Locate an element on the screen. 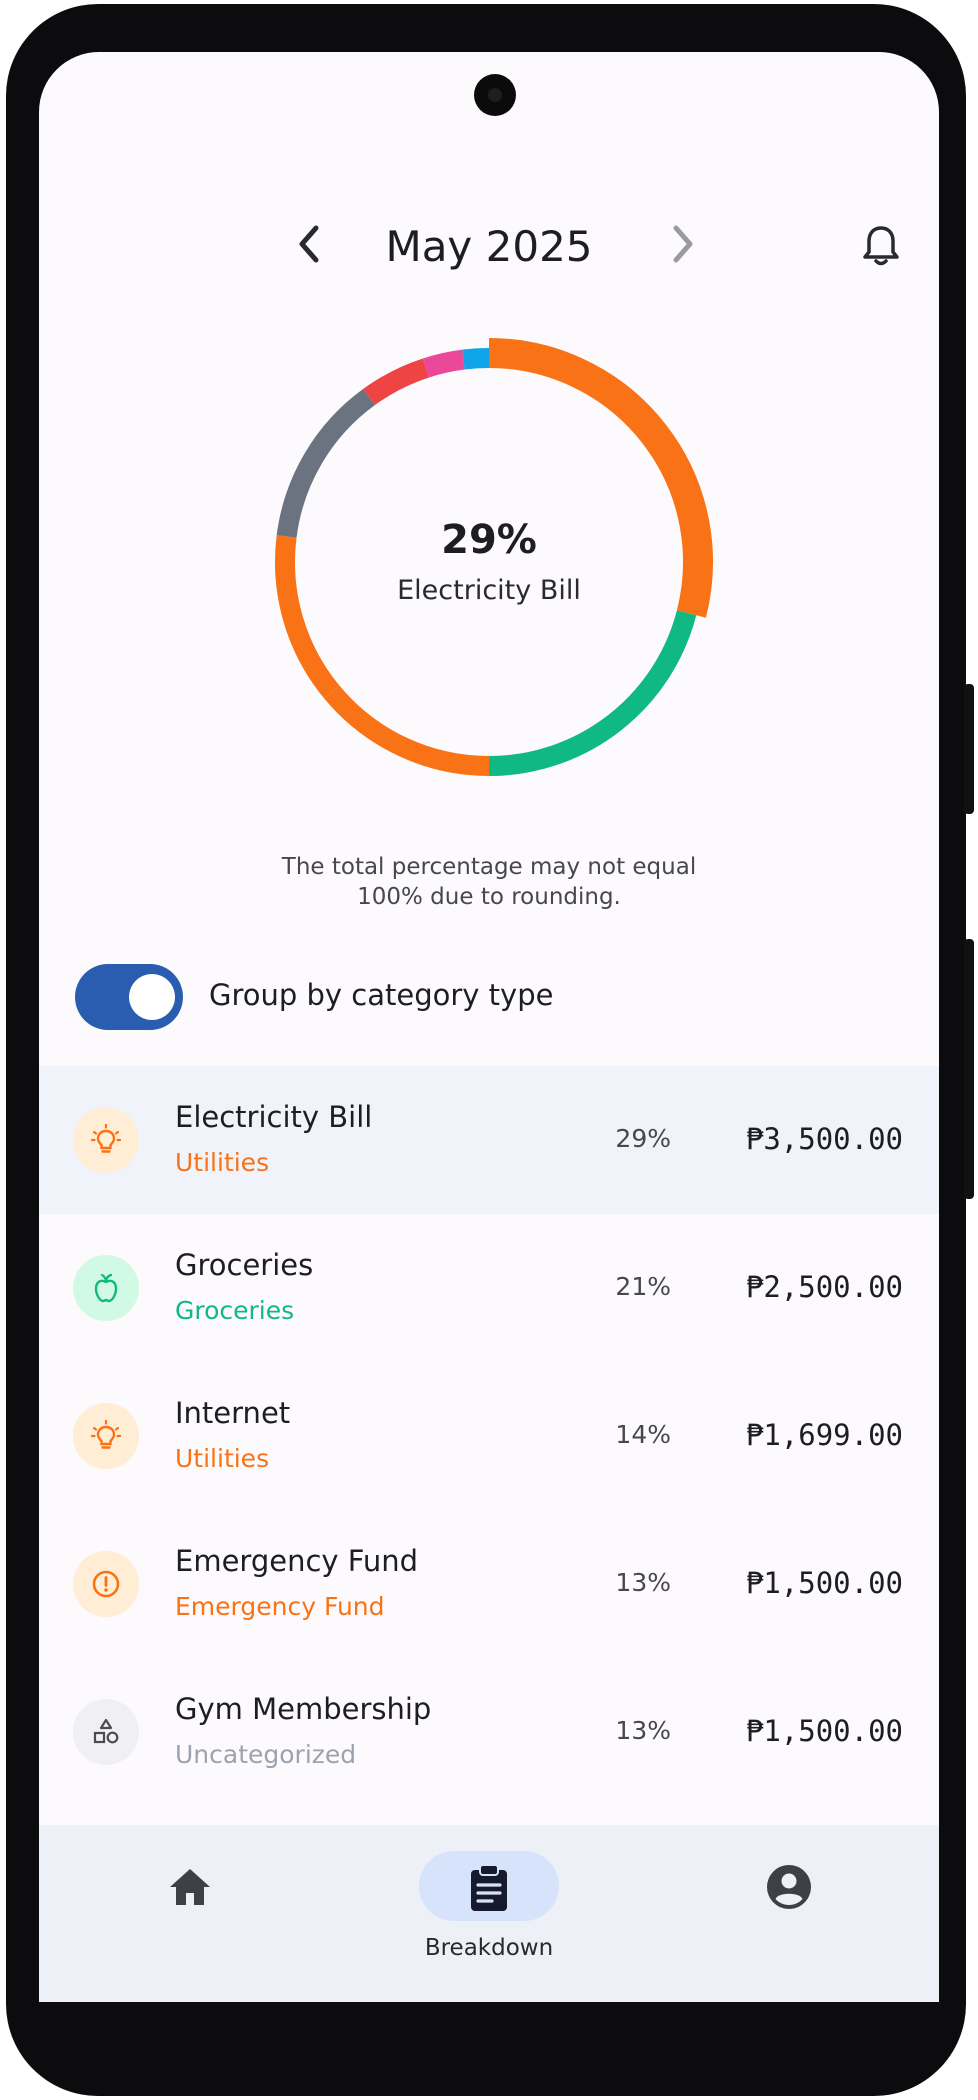 The width and height of the screenshot is (978, 2100). apple-icon is located at coordinates (106, 1288).